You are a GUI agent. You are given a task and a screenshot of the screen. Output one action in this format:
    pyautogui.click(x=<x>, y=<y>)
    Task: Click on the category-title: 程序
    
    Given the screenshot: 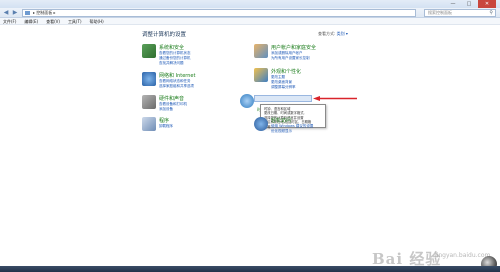 What is the action you would take?
    pyautogui.click(x=164, y=120)
    